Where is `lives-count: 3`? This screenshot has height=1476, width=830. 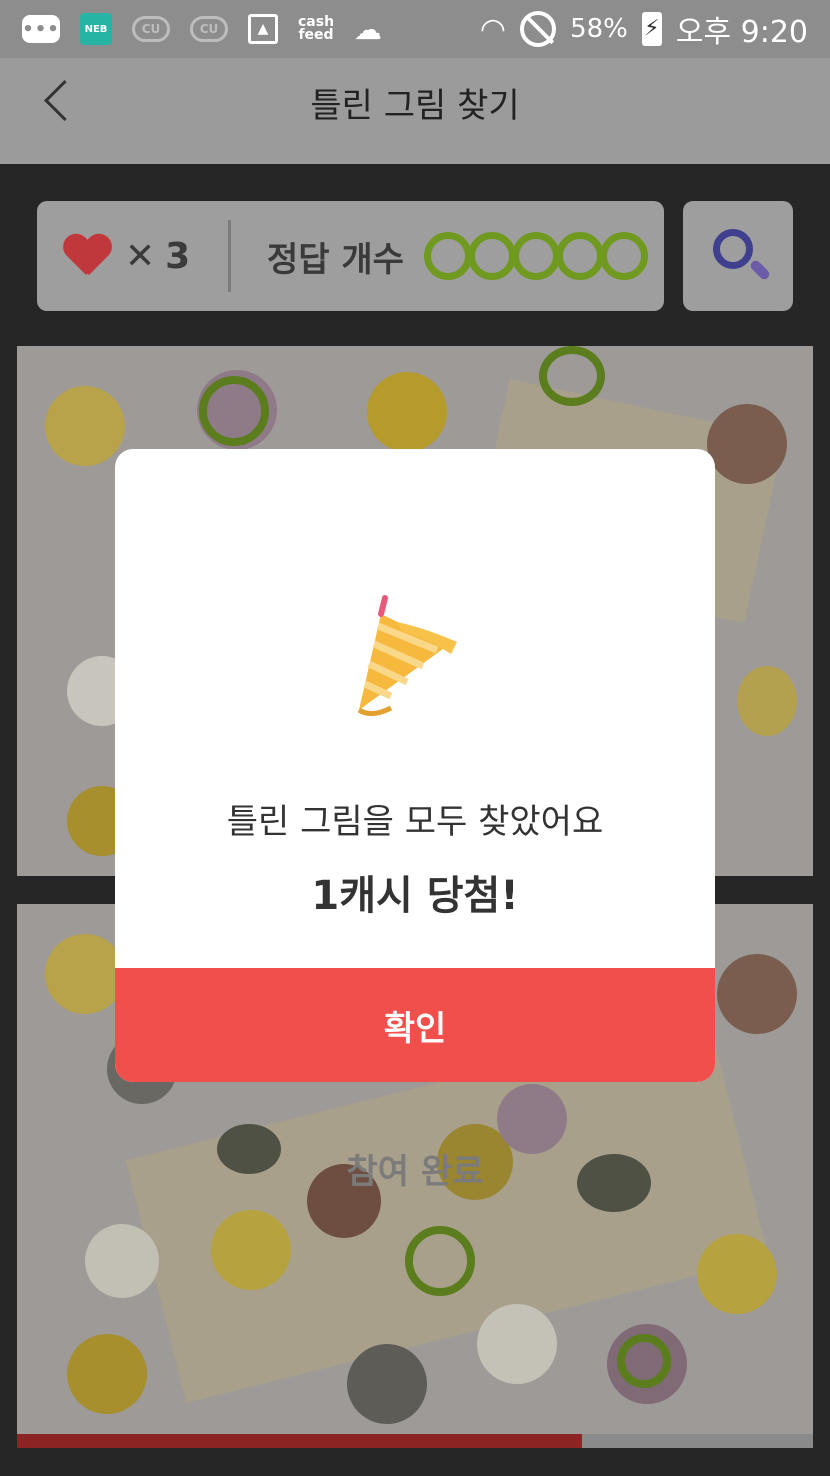
lives-count: 3 is located at coordinates (178, 256).